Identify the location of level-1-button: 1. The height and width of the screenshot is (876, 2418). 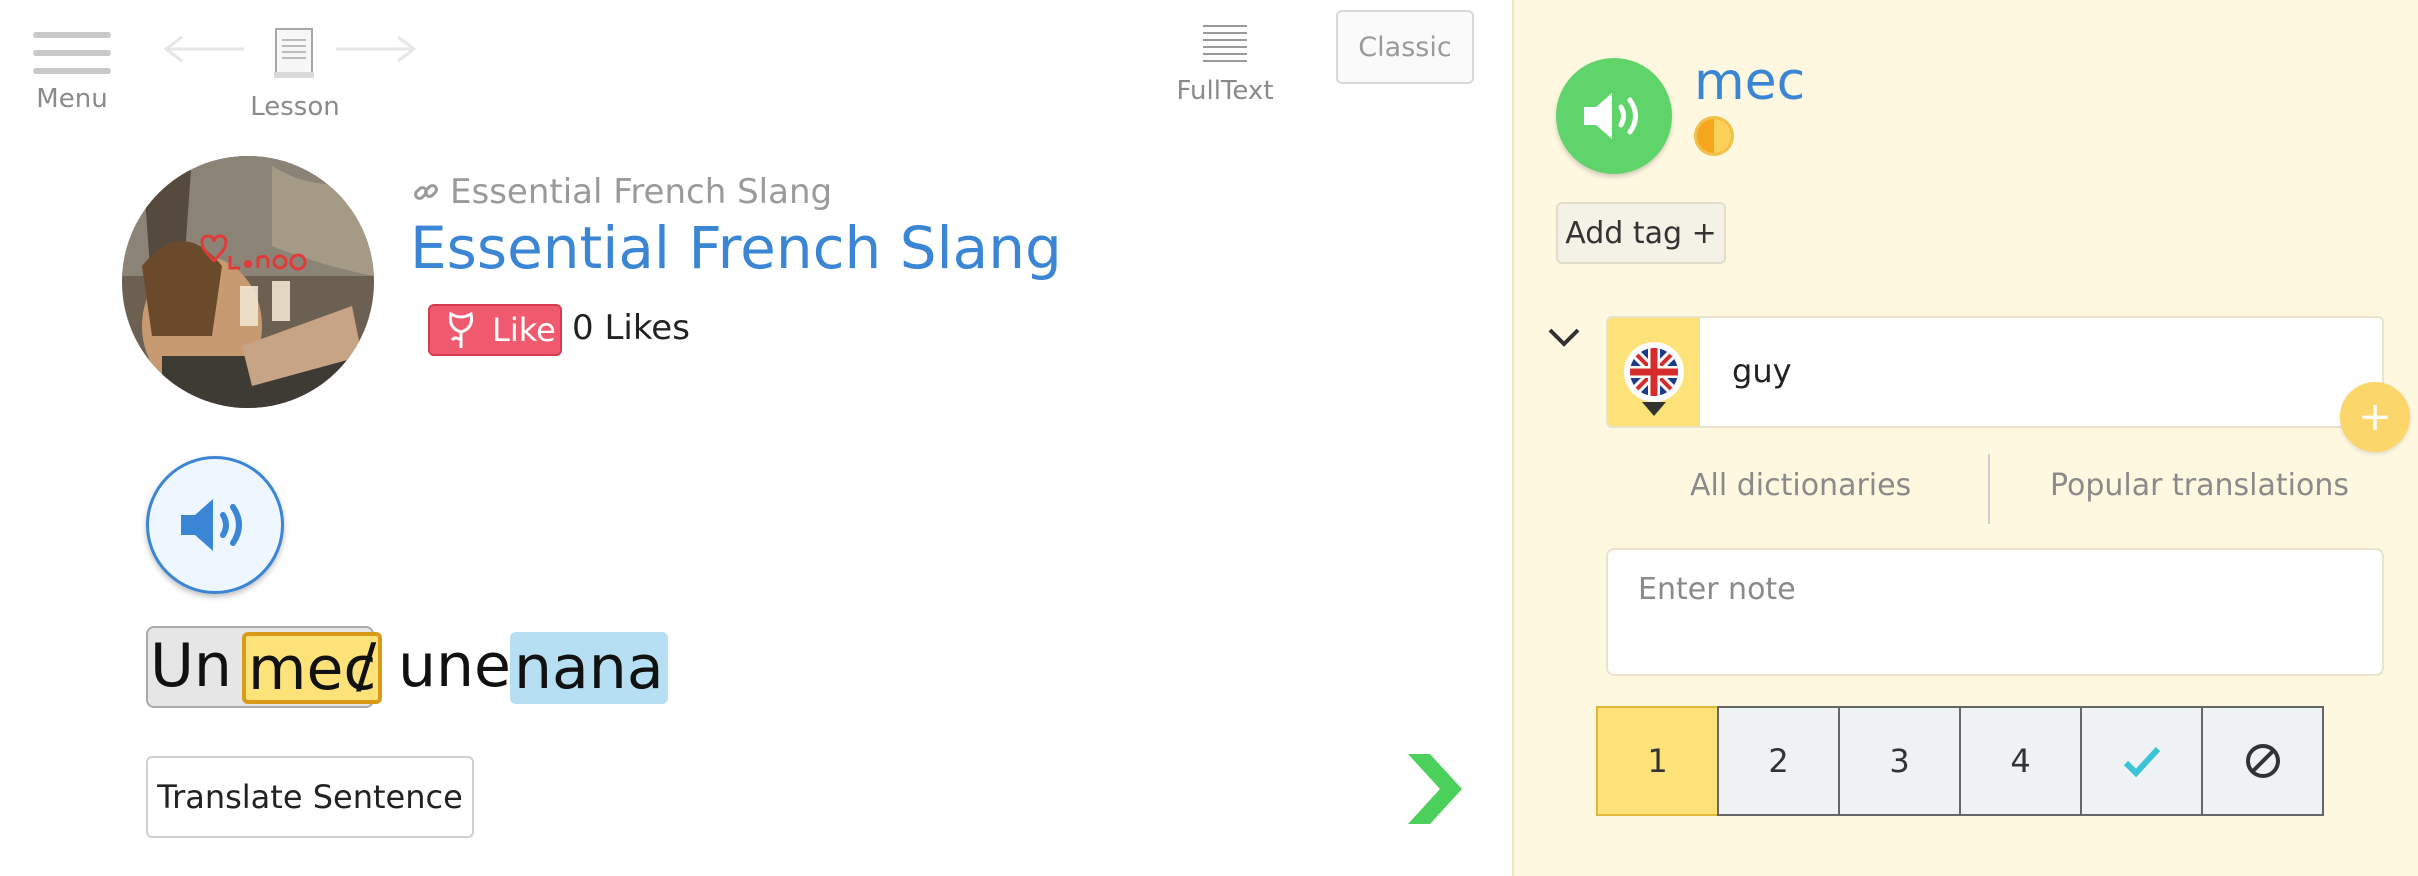
(1657, 761).